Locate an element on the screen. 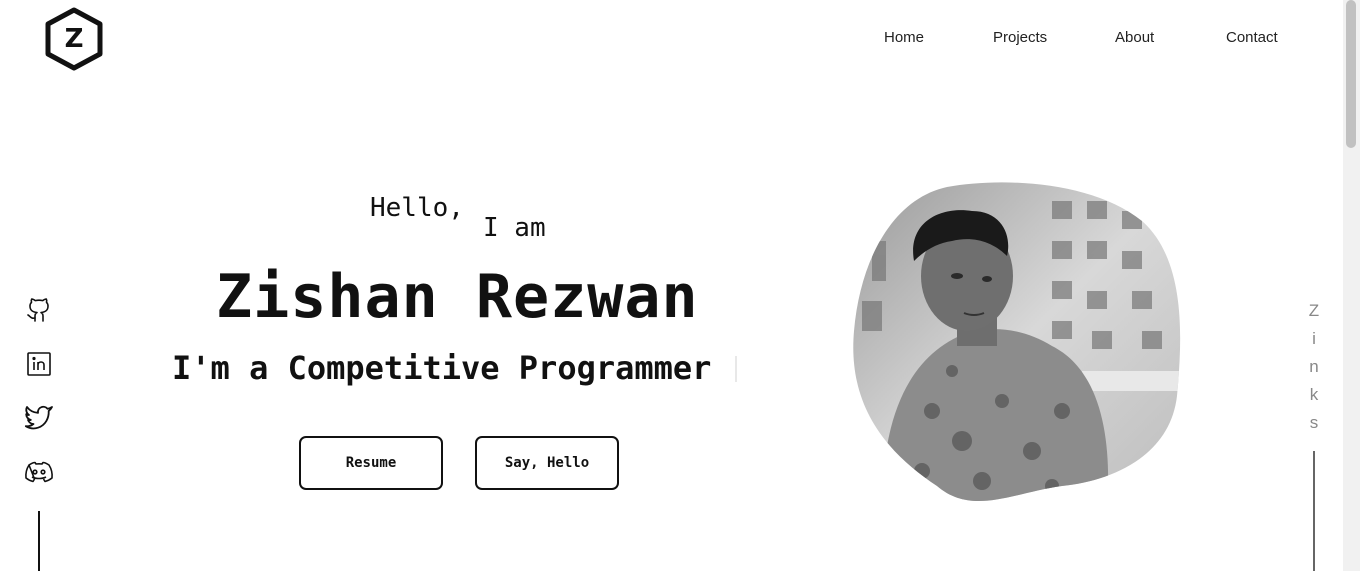 The image size is (1360, 571). scrollbar-thumb is located at coordinates (1351, 74).